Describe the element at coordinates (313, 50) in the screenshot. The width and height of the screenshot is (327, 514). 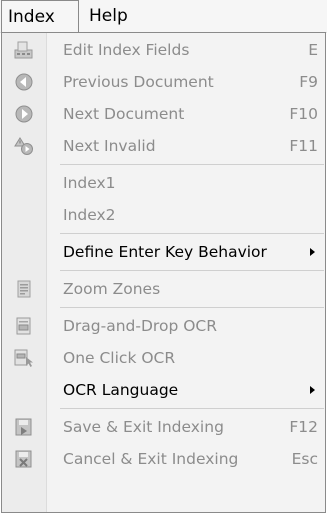
I see `menu-item-shortcut: E` at that location.